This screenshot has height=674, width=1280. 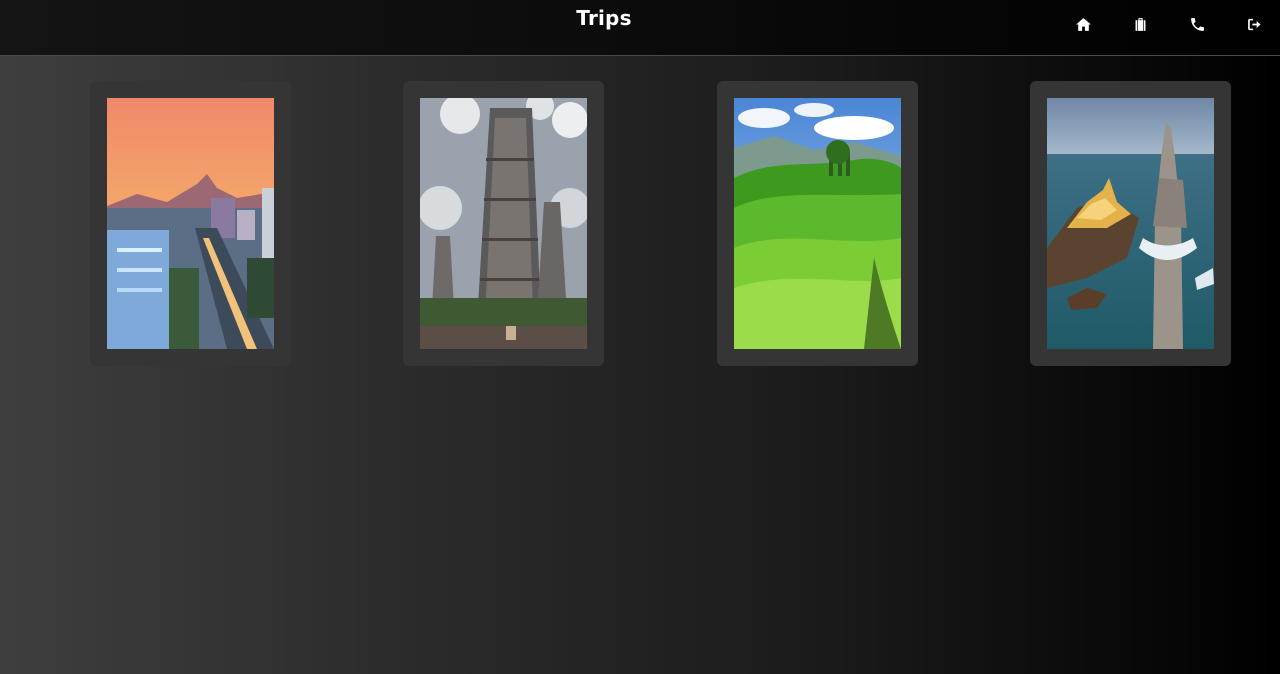 I want to click on suitcase-icon, so click(x=1140, y=24).